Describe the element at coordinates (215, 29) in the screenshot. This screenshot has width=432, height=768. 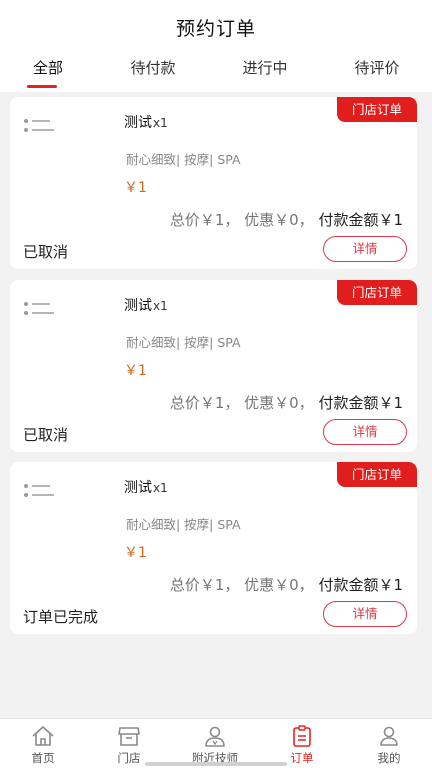
I see `page-title: 预约订单` at that location.